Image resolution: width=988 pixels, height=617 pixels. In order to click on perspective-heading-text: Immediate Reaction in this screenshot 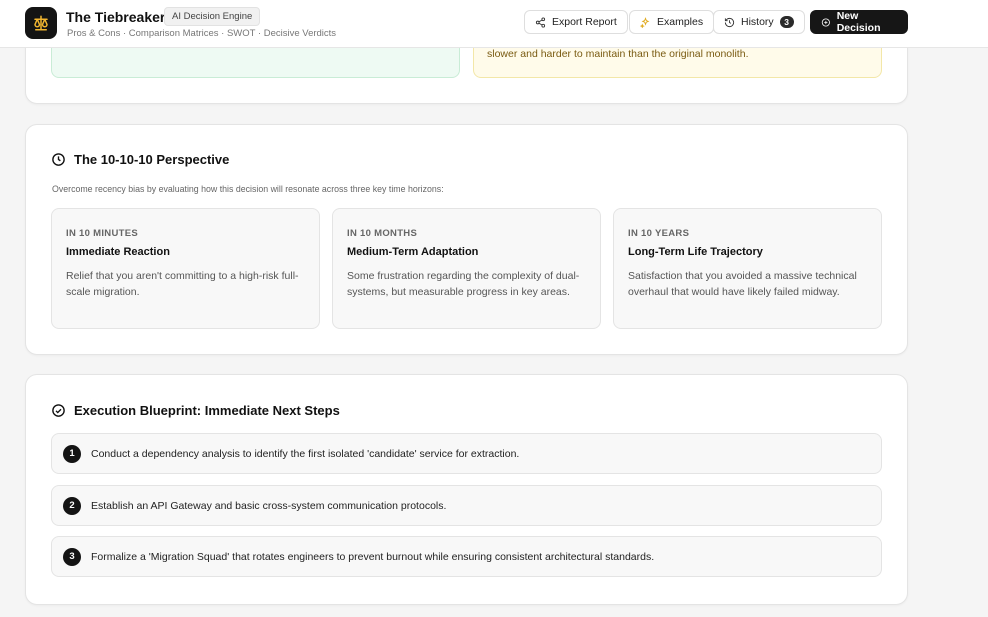, I will do `click(118, 252)`.